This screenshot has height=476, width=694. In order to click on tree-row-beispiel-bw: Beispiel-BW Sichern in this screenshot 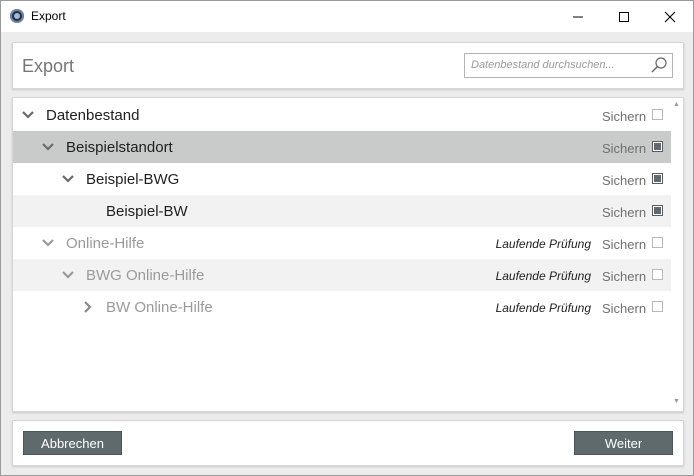, I will do `click(342, 211)`.